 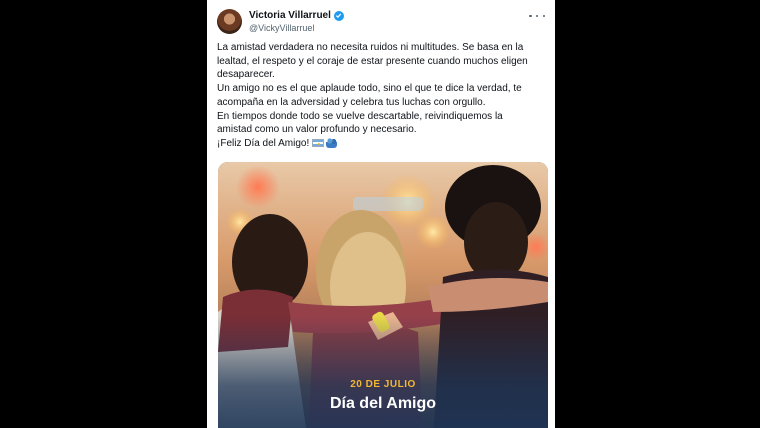 What do you see at coordinates (229, 21) in the screenshot?
I see `author-avatar` at bounding box center [229, 21].